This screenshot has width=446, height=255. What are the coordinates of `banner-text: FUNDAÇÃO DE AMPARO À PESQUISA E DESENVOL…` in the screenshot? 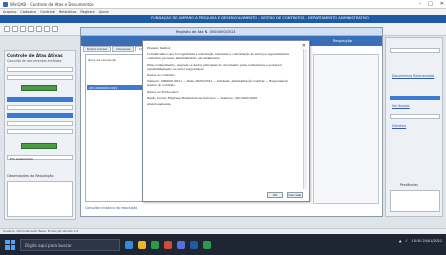 It's located at (260, 18).